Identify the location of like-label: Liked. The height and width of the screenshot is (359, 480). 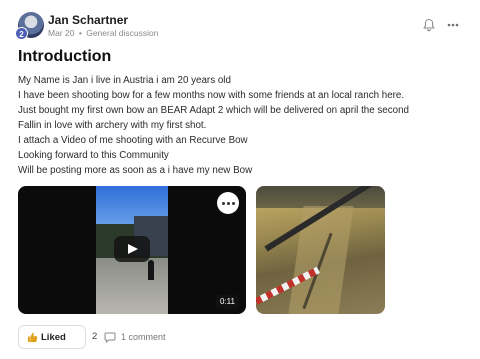
(53, 337).